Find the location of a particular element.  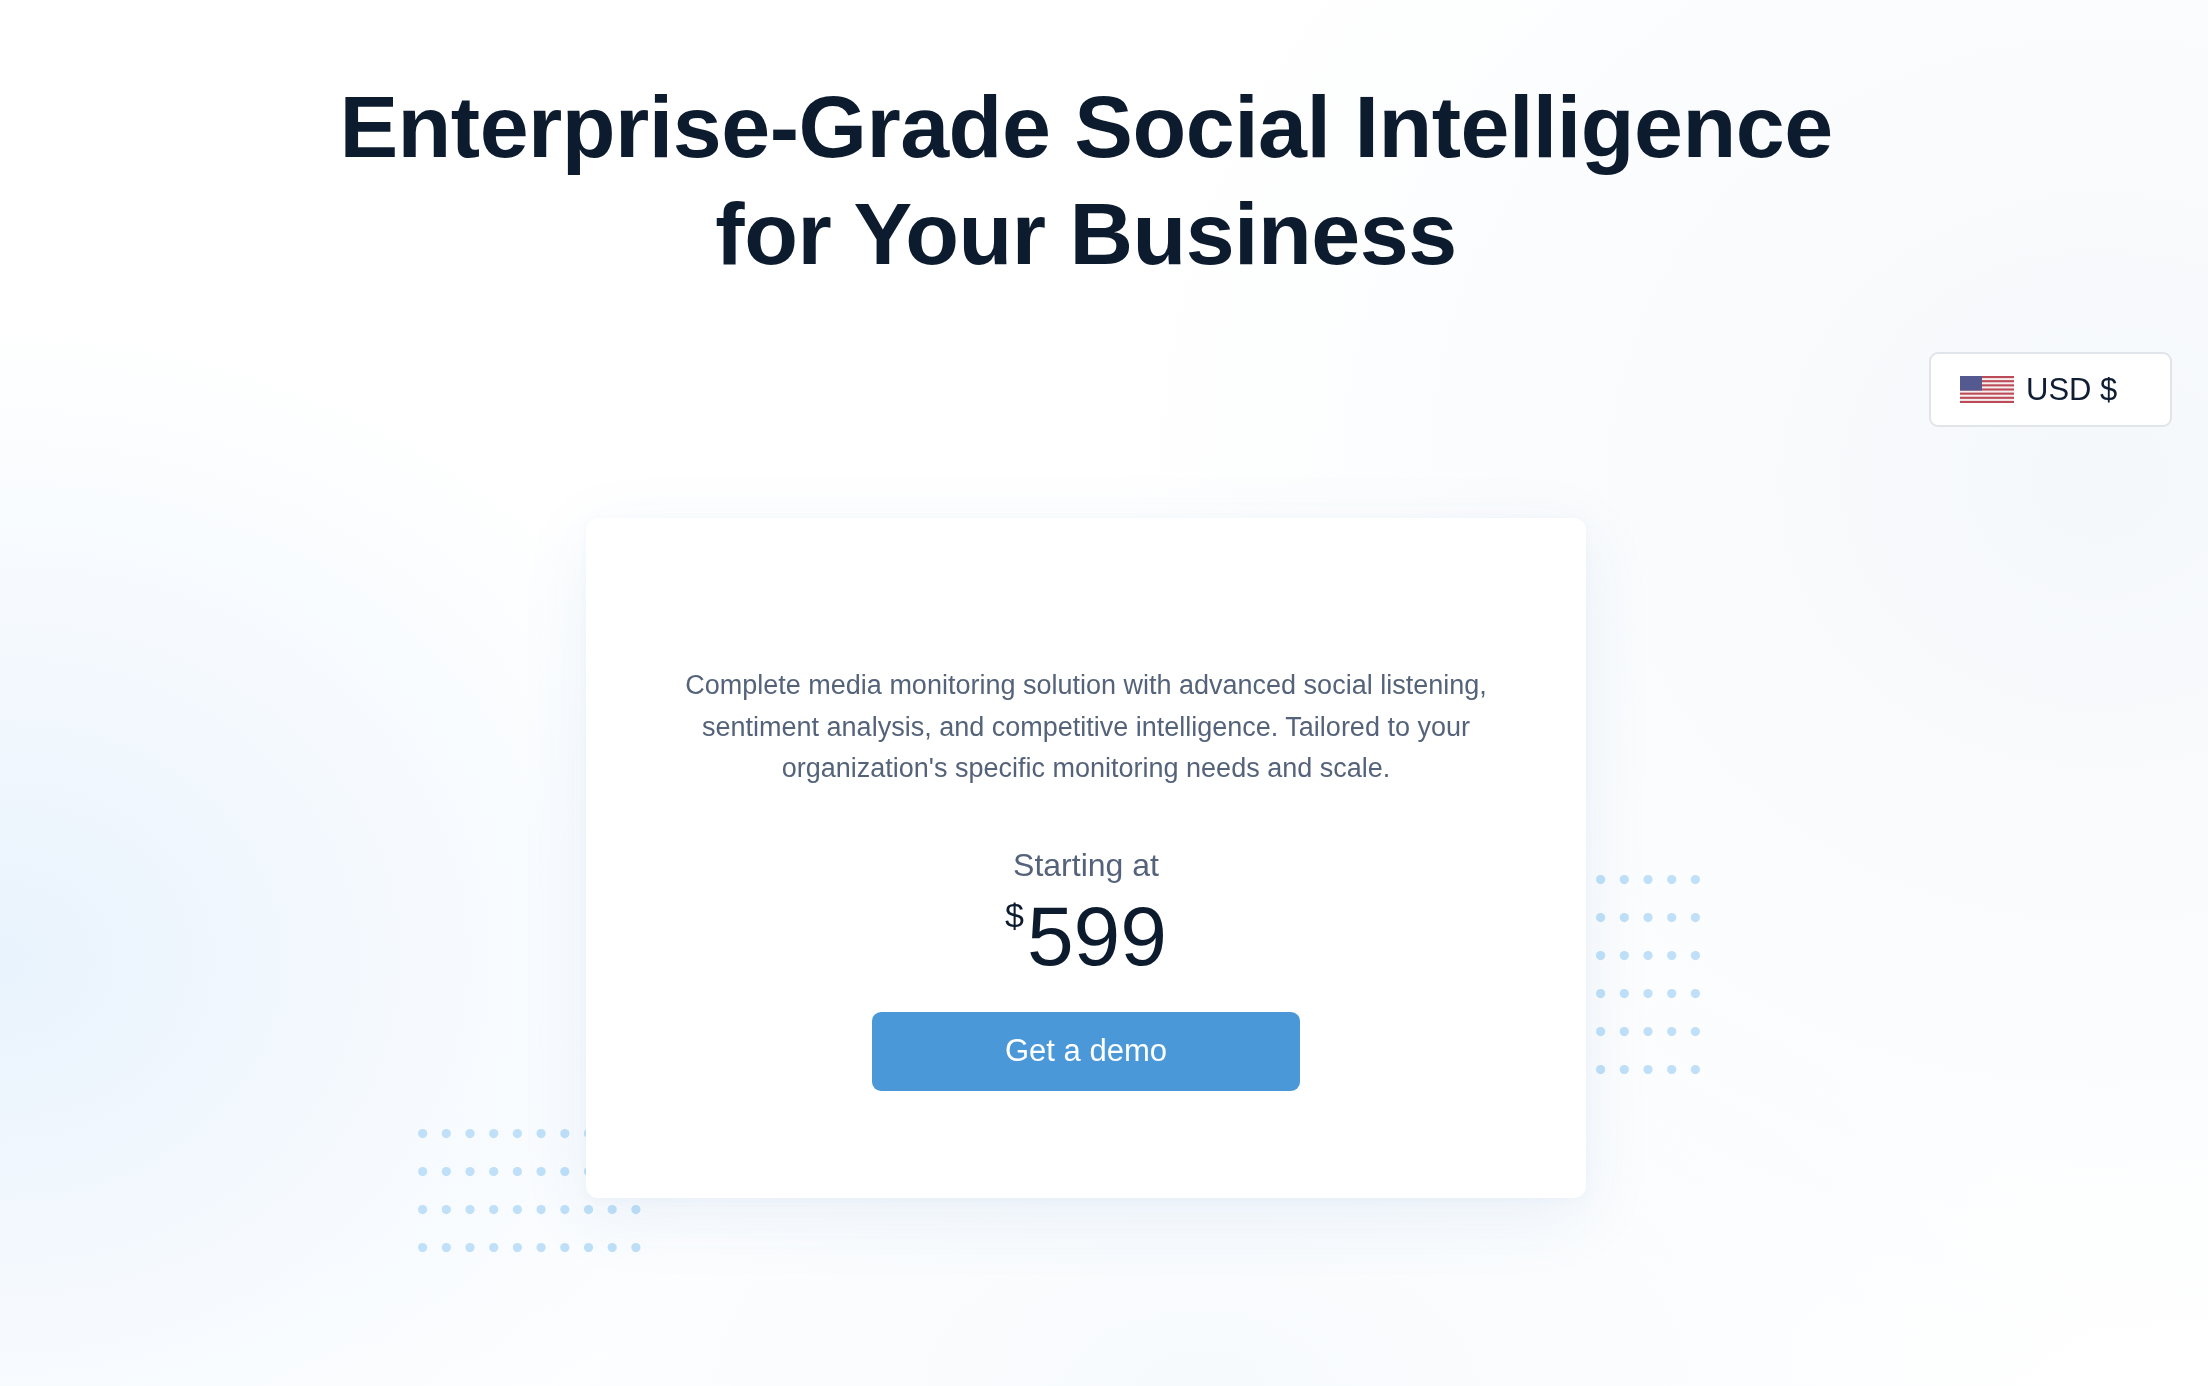

currency-selector: USD $ is located at coordinates (2050, 389).